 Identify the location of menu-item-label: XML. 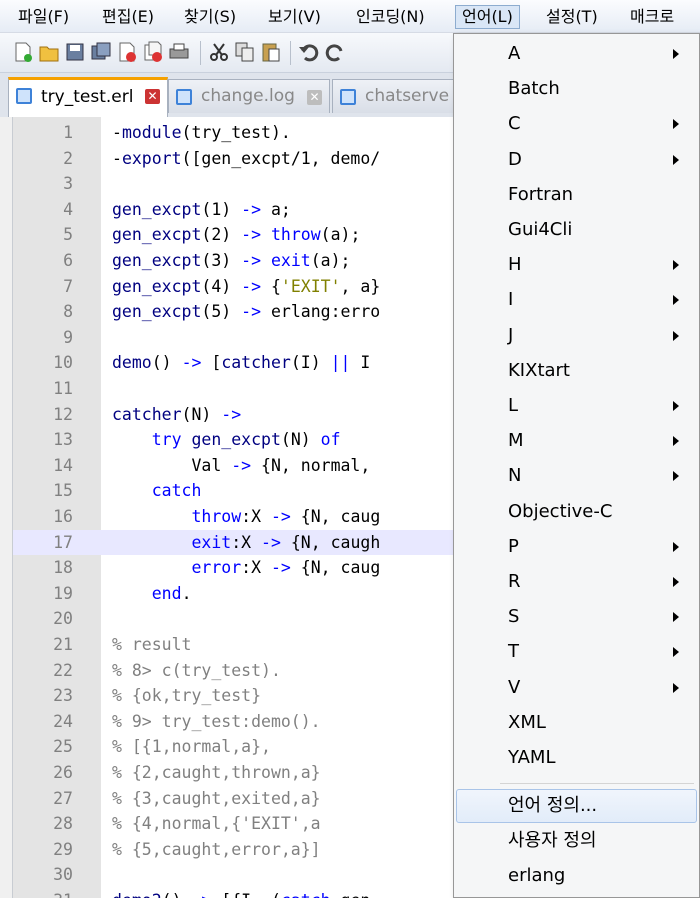
(527, 722).